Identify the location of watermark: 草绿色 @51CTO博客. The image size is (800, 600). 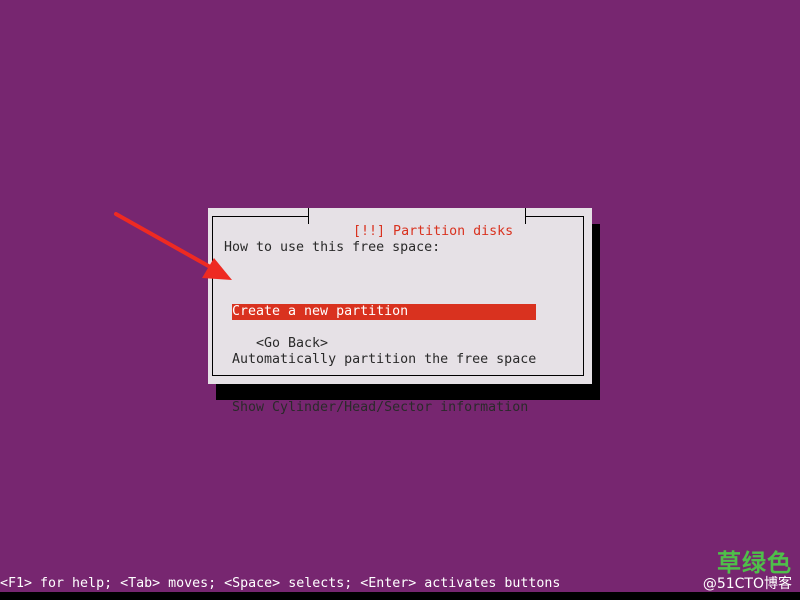
(747, 571).